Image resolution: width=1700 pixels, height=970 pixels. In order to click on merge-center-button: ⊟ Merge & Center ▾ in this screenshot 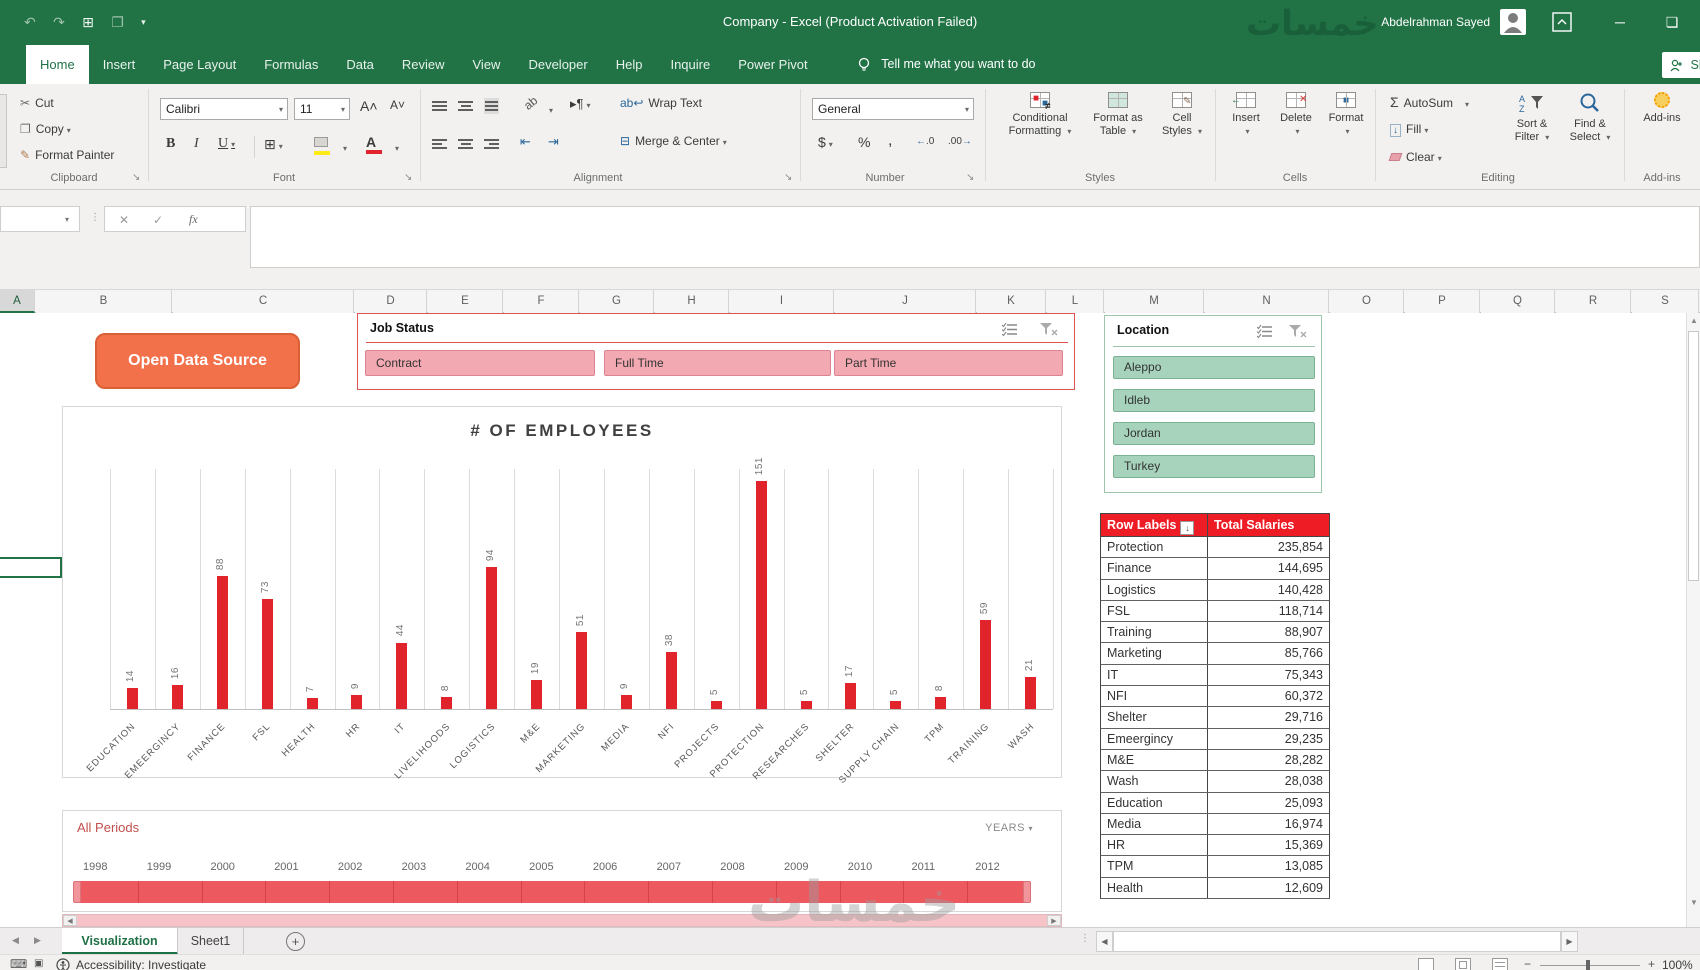, I will do `click(673, 141)`.